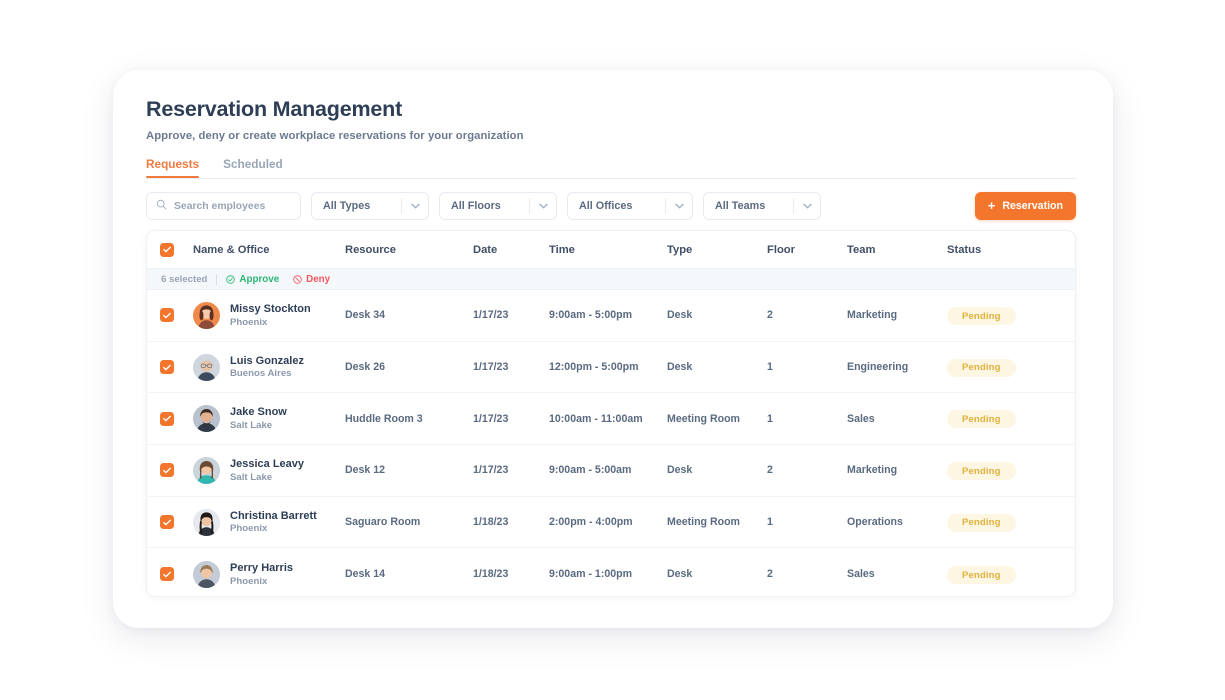 The height and width of the screenshot is (700, 1225). What do you see at coordinates (861, 574) in the screenshot?
I see `team-cell: Sales` at bounding box center [861, 574].